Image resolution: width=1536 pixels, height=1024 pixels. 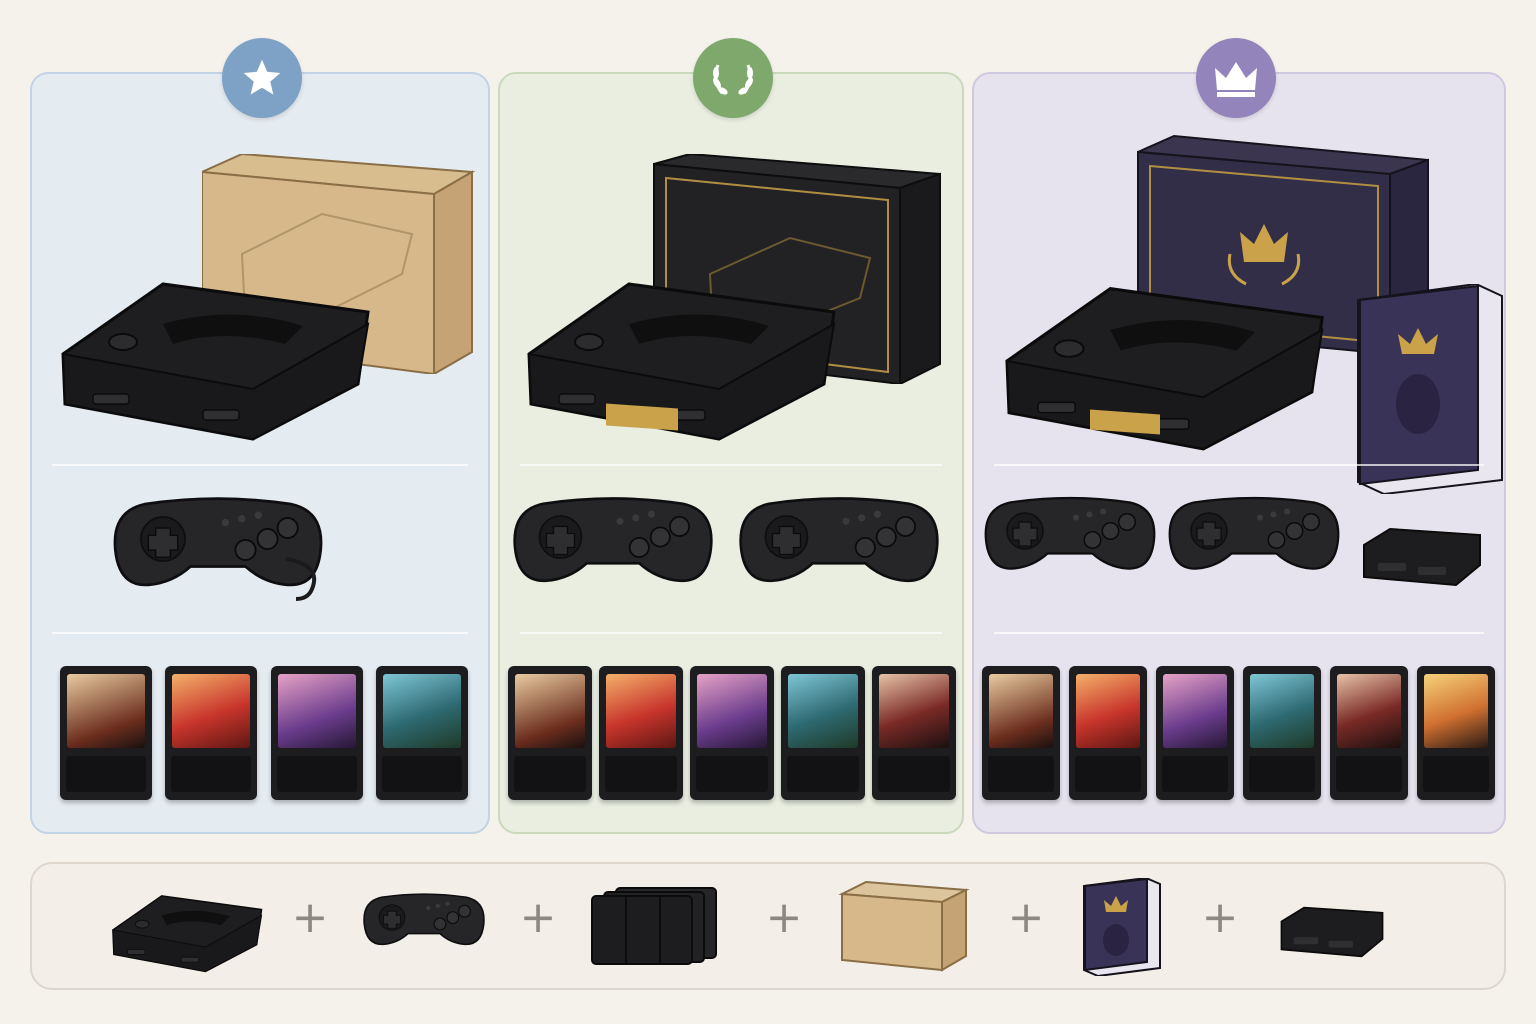 I want to click on contents-legend: + + + + +, so click(x=768, y=926).